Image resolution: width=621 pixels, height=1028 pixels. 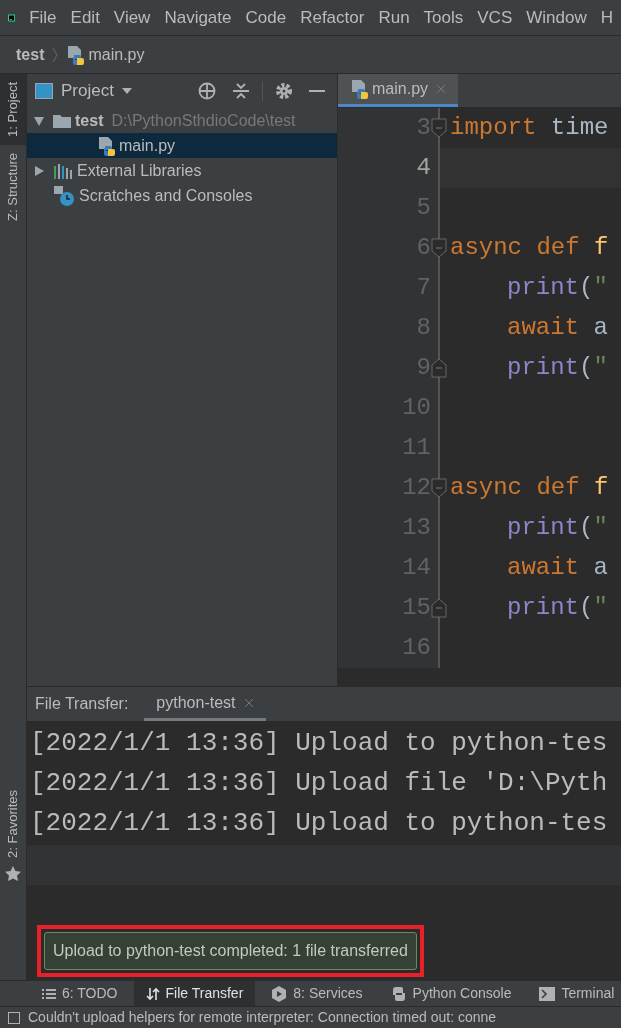 I want to click on tree-item: test D:\PythonSthdioCode\test, so click(x=182, y=120).